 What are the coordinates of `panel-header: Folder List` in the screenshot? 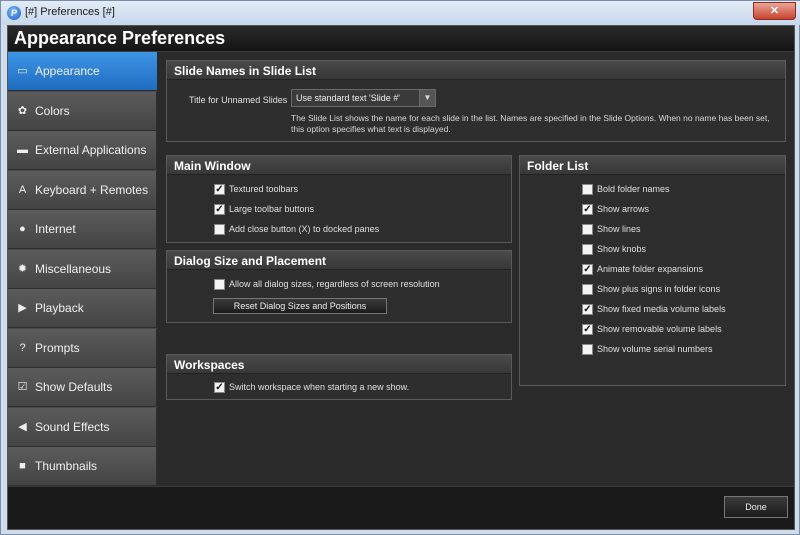 It's located at (652, 165).